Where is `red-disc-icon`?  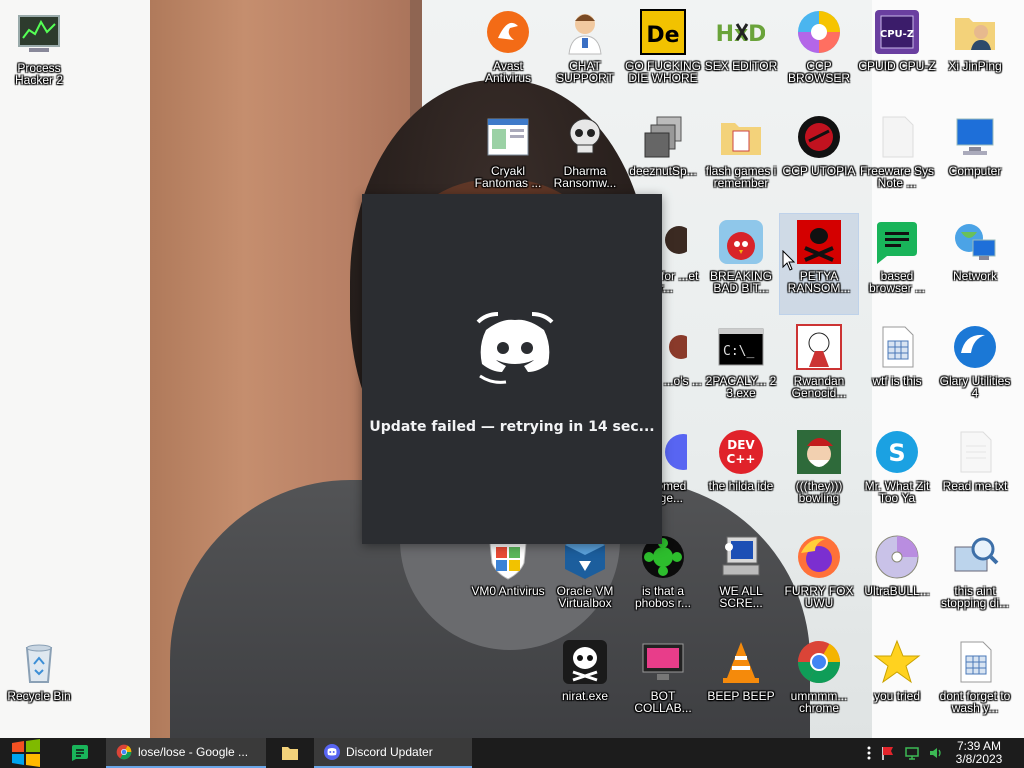 red-disc-icon is located at coordinates (819, 137).